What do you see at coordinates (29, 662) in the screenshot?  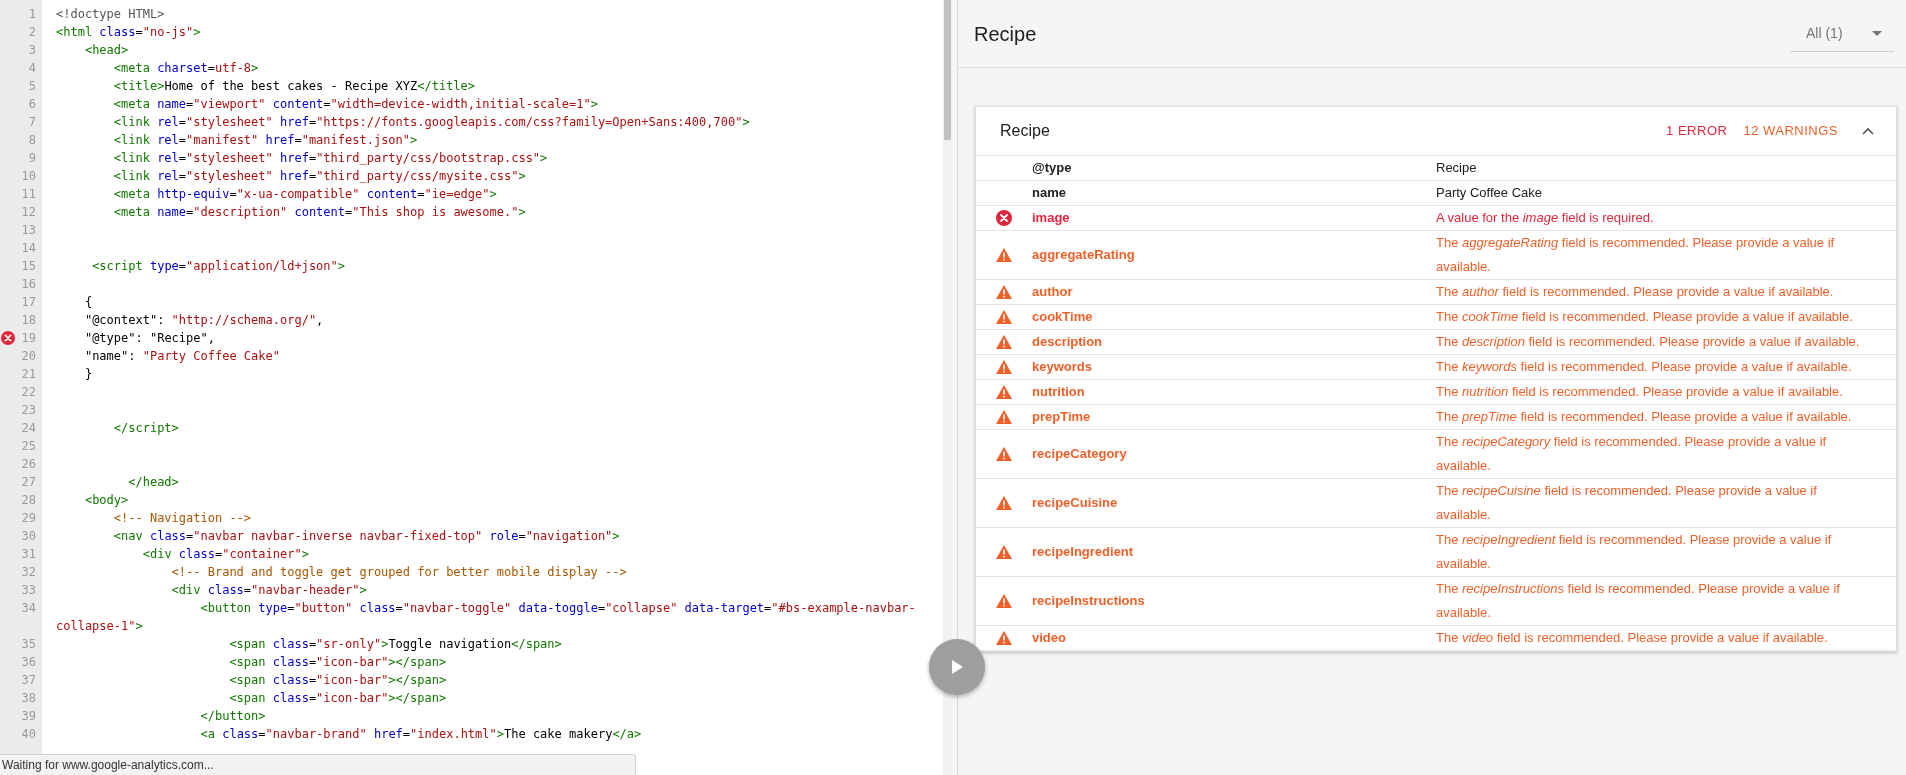 I see `line-number: 36` at bounding box center [29, 662].